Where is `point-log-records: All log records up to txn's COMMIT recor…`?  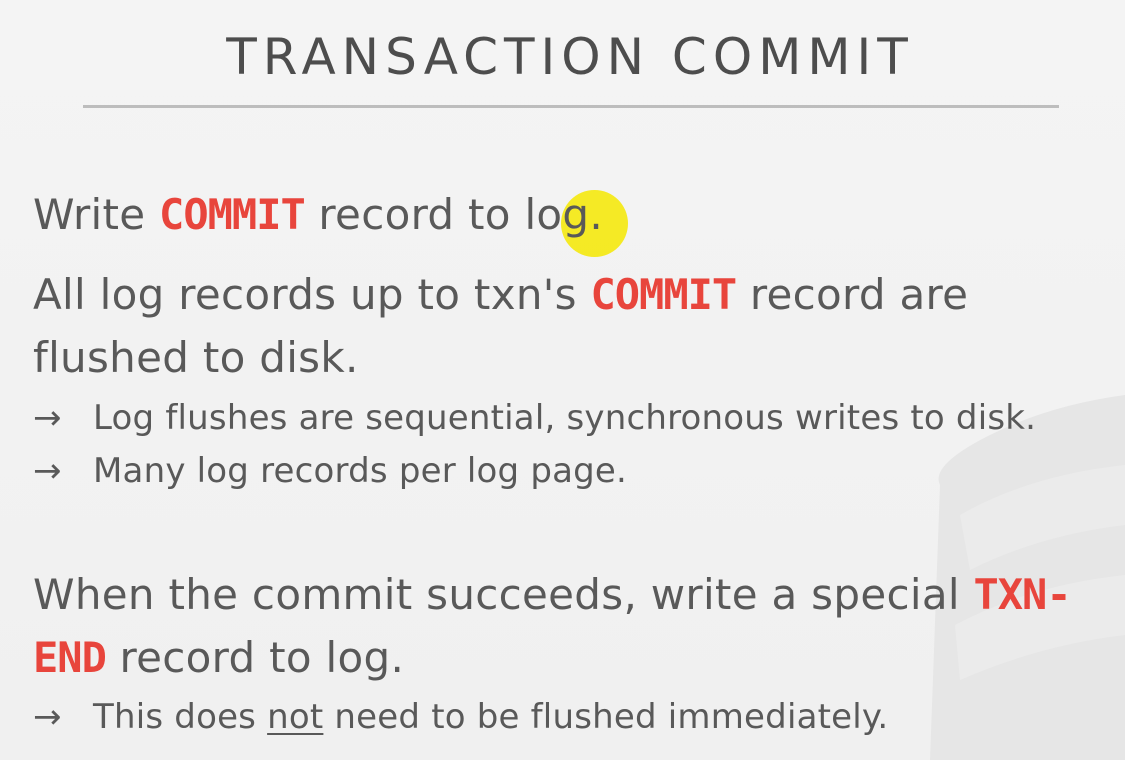 point-log-records: All log records up to txn's COMMIT recor… is located at coordinates (500, 294).